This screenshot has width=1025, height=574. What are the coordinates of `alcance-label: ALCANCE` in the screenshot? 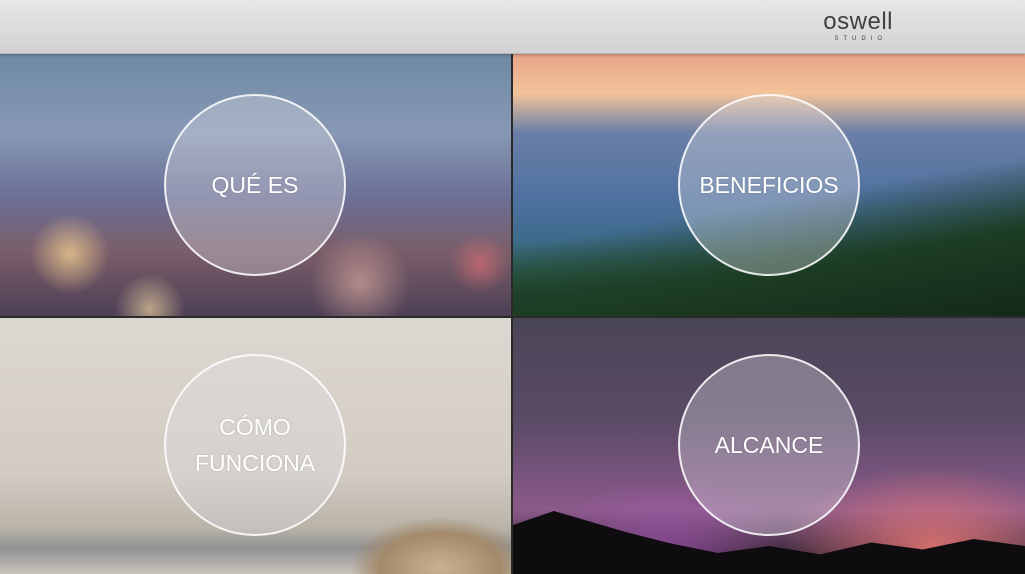 It's located at (769, 445).